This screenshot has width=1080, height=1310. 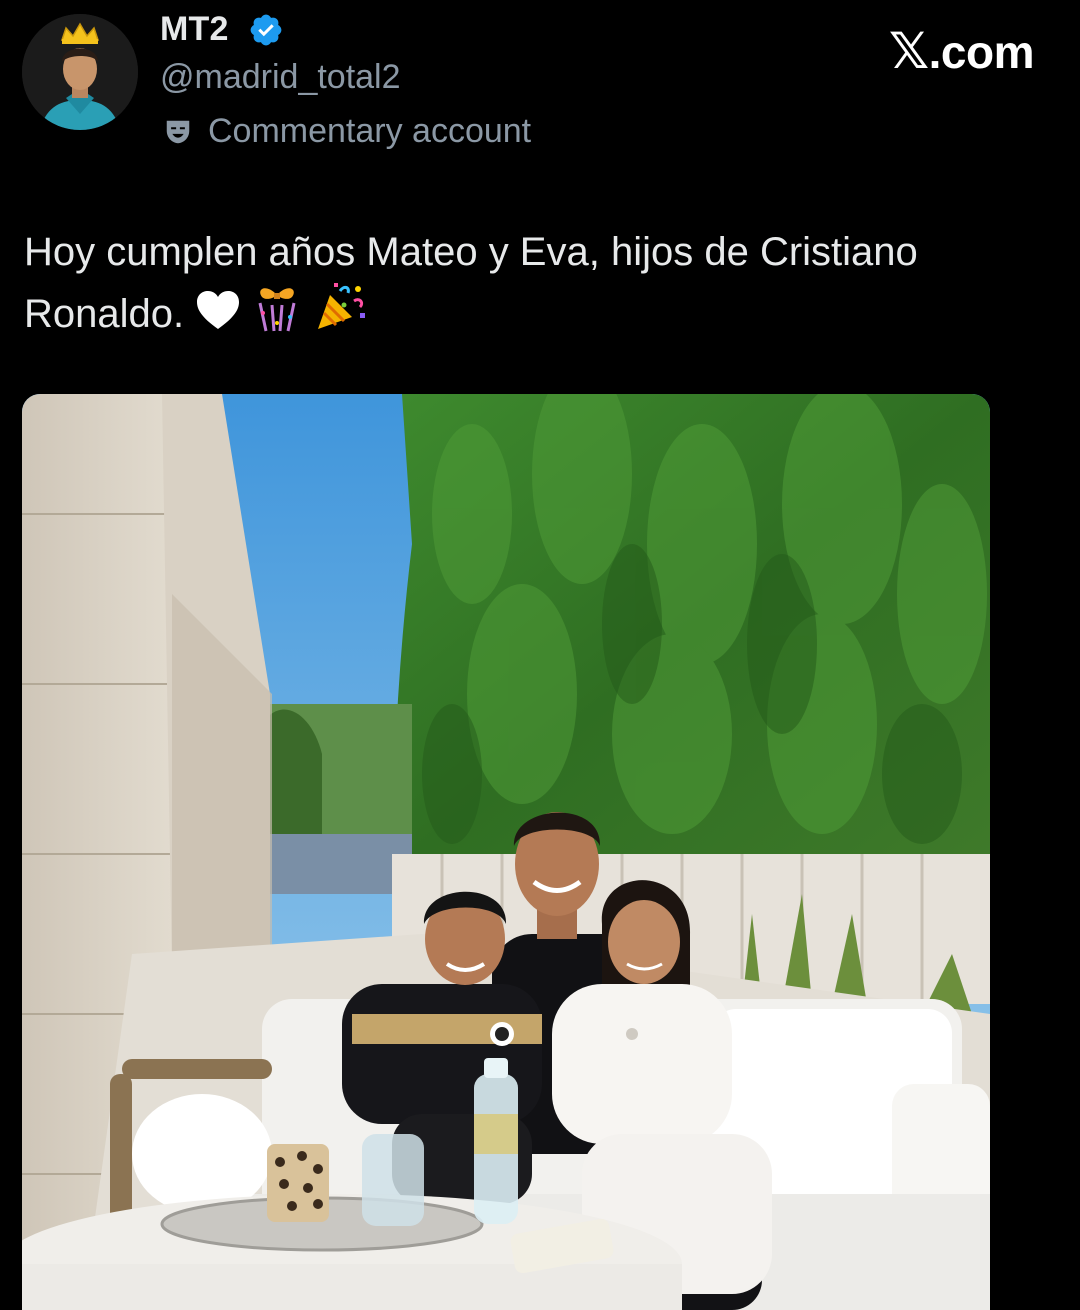 What do you see at coordinates (370, 131) in the screenshot?
I see `account-label: Commentary account` at bounding box center [370, 131].